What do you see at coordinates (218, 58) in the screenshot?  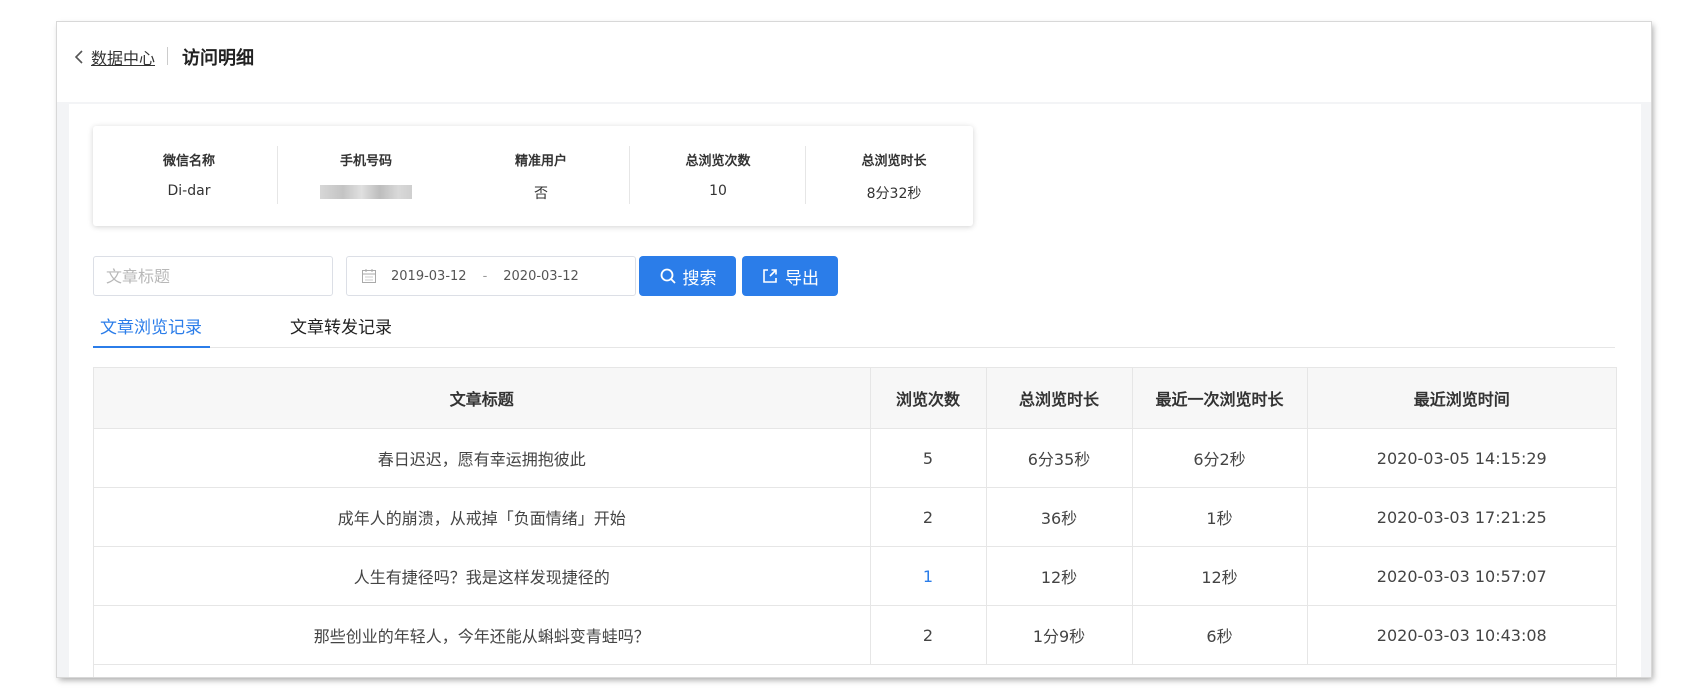 I see `page-title: 访问明细` at bounding box center [218, 58].